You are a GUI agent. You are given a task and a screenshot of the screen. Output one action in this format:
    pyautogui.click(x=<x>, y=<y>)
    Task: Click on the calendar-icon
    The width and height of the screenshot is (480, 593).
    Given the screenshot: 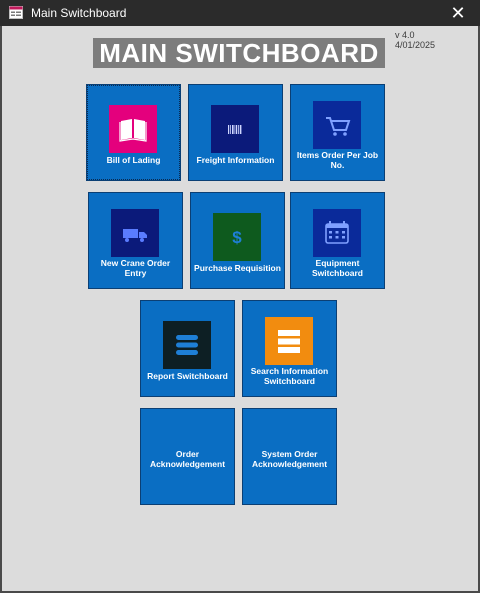 What is the action you would take?
    pyautogui.click(x=337, y=233)
    